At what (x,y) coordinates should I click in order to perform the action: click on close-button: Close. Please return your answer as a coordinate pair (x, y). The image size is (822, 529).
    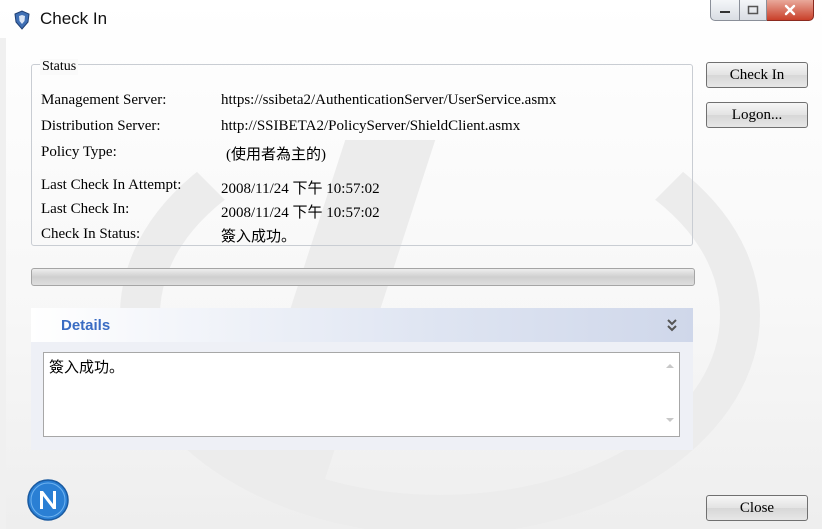
    Looking at the image, I should click on (757, 508).